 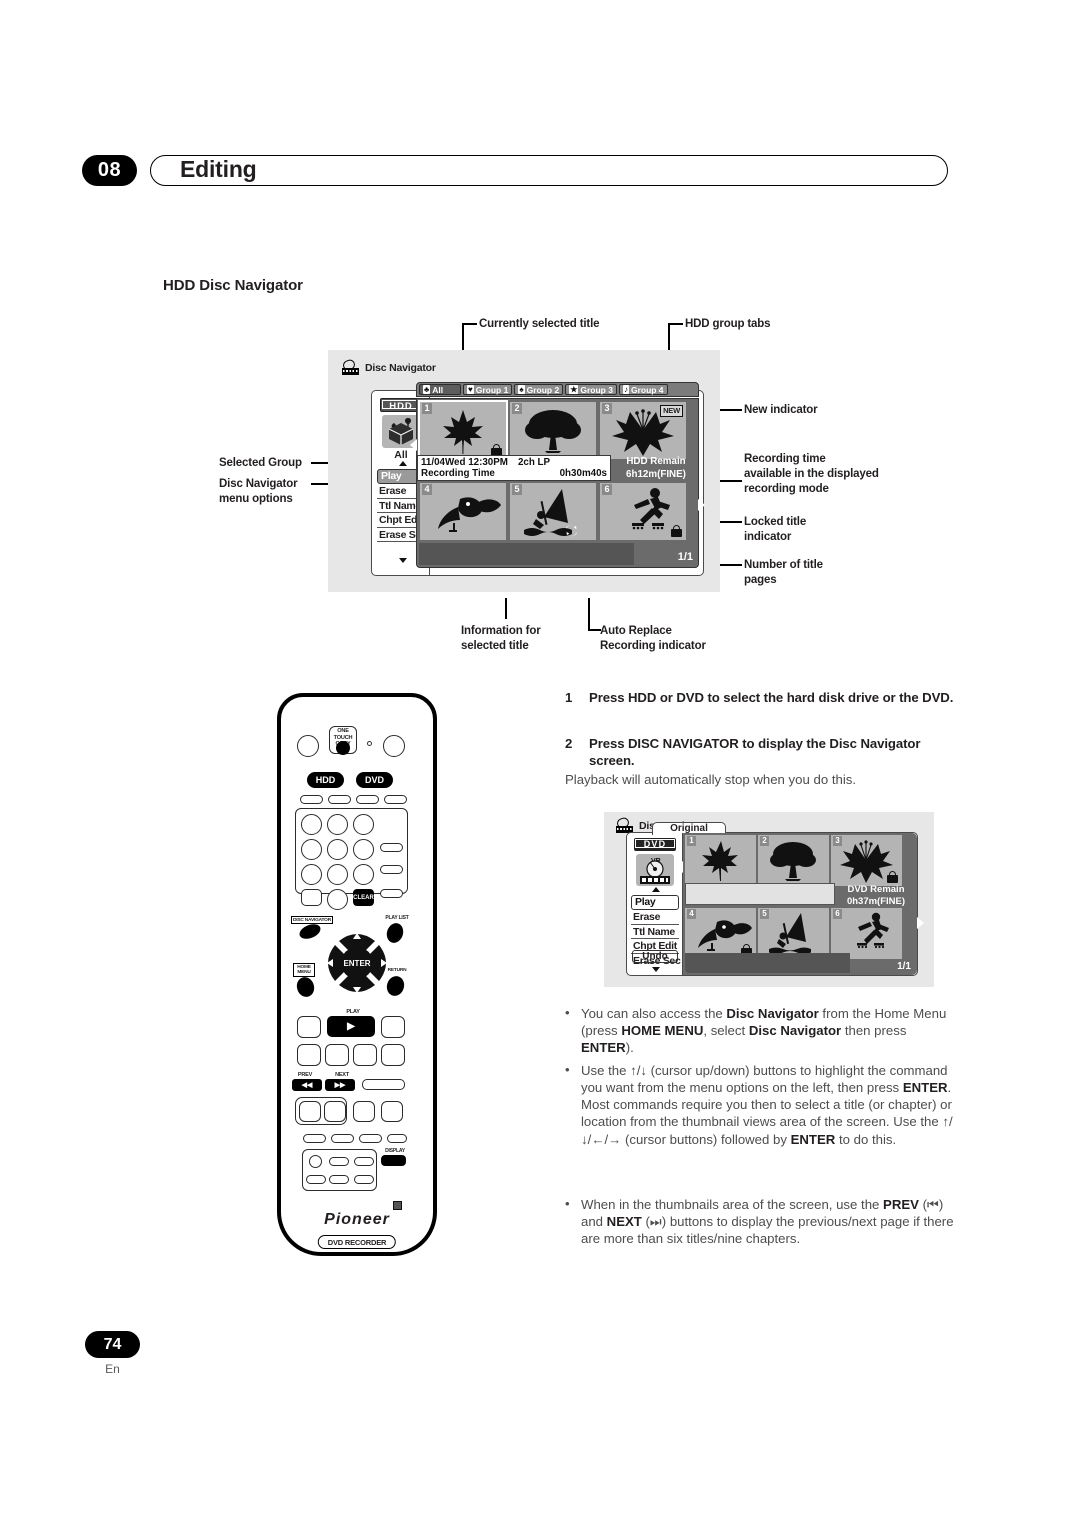 What do you see at coordinates (413, 445) in the screenshot?
I see `page-left-arrow-icon` at bounding box center [413, 445].